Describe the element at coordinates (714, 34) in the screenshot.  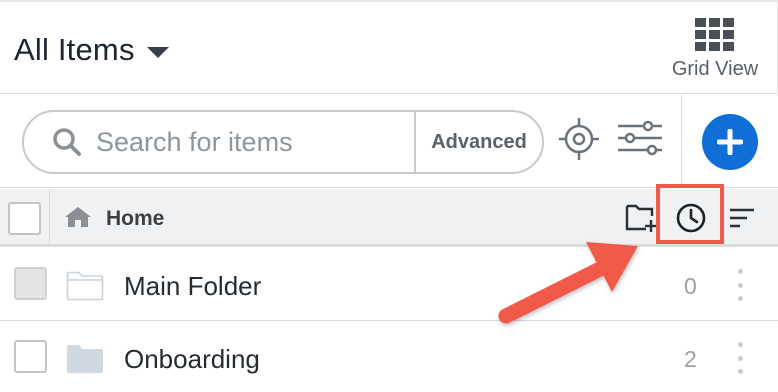
I see `grid-view-icon` at that location.